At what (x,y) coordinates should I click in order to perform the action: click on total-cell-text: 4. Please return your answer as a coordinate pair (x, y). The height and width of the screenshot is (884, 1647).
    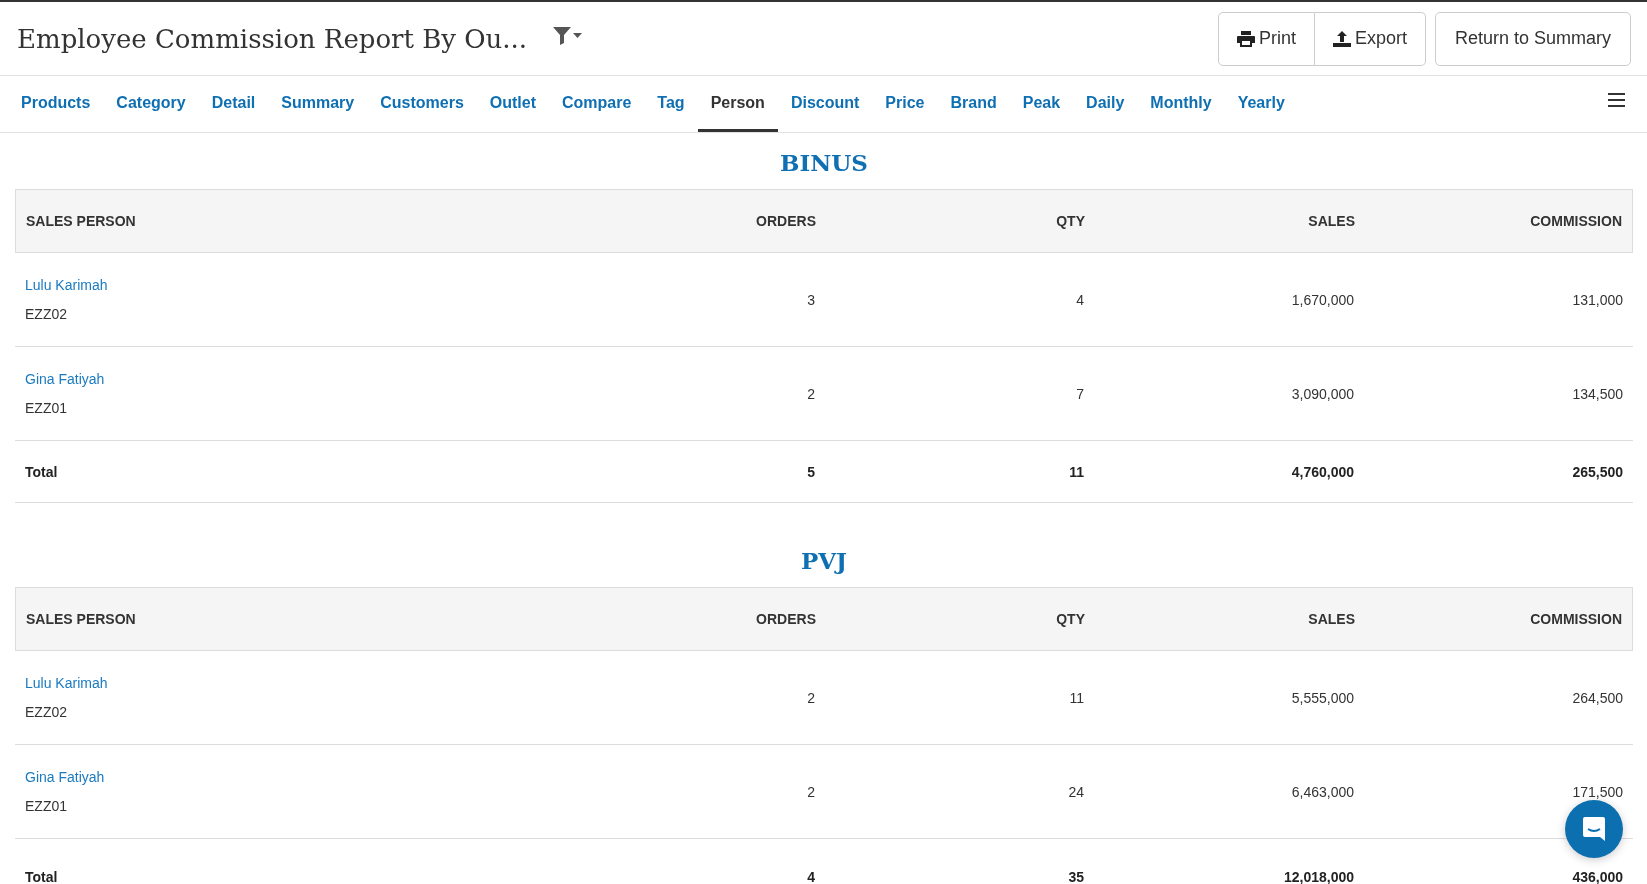
    Looking at the image, I should click on (811, 876).